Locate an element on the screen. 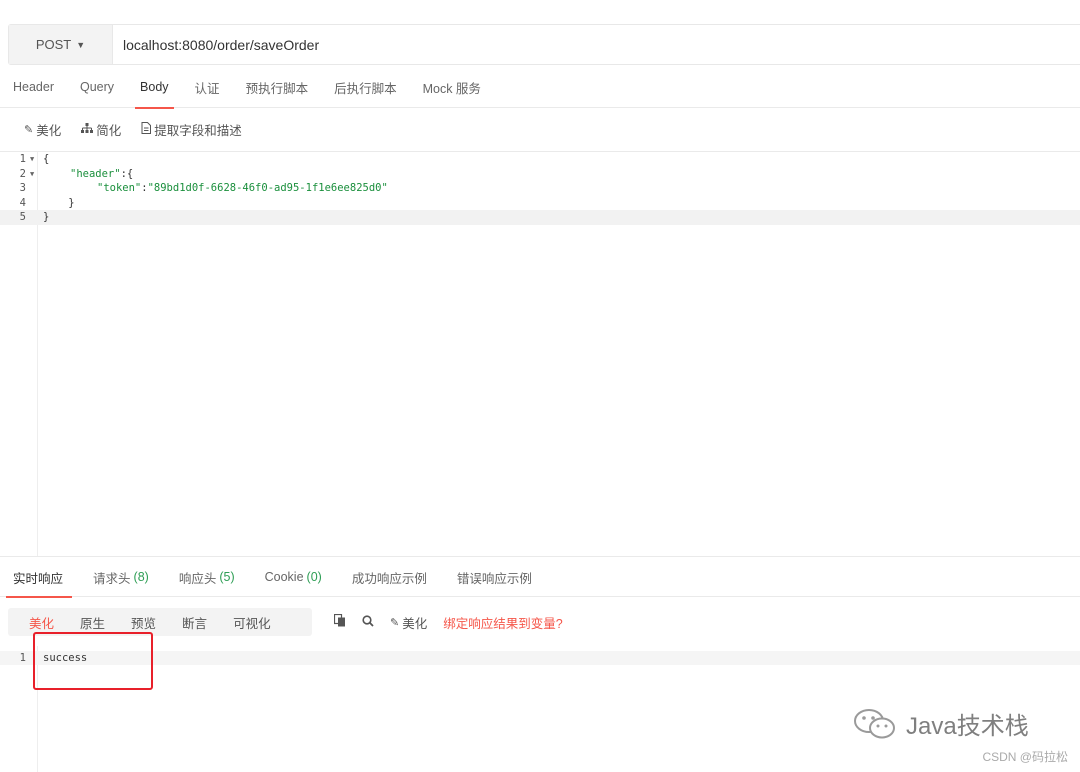 The width and height of the screenshot is (1080, 772). method-label: POST is located at coordinates (53, 44).